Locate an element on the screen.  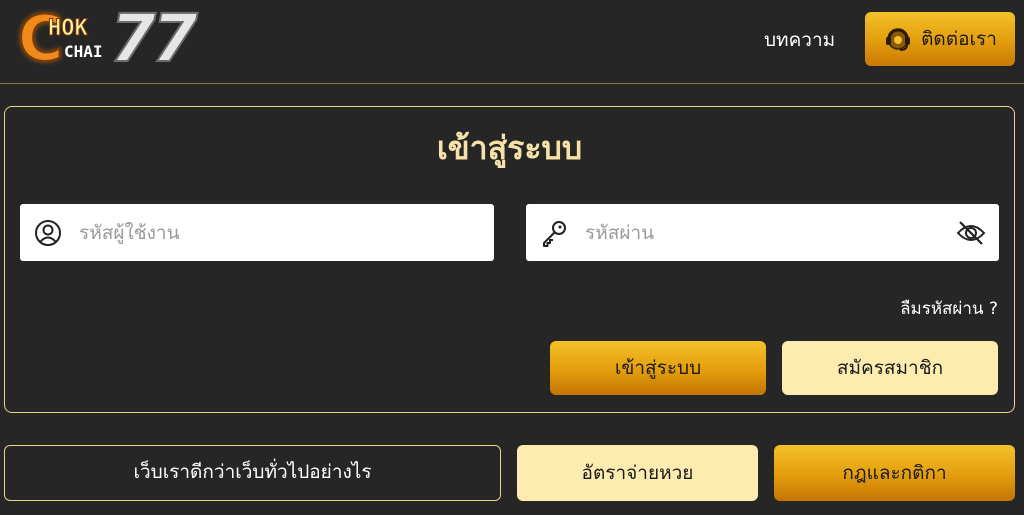
key-icon is located at coordinates (554, 233).